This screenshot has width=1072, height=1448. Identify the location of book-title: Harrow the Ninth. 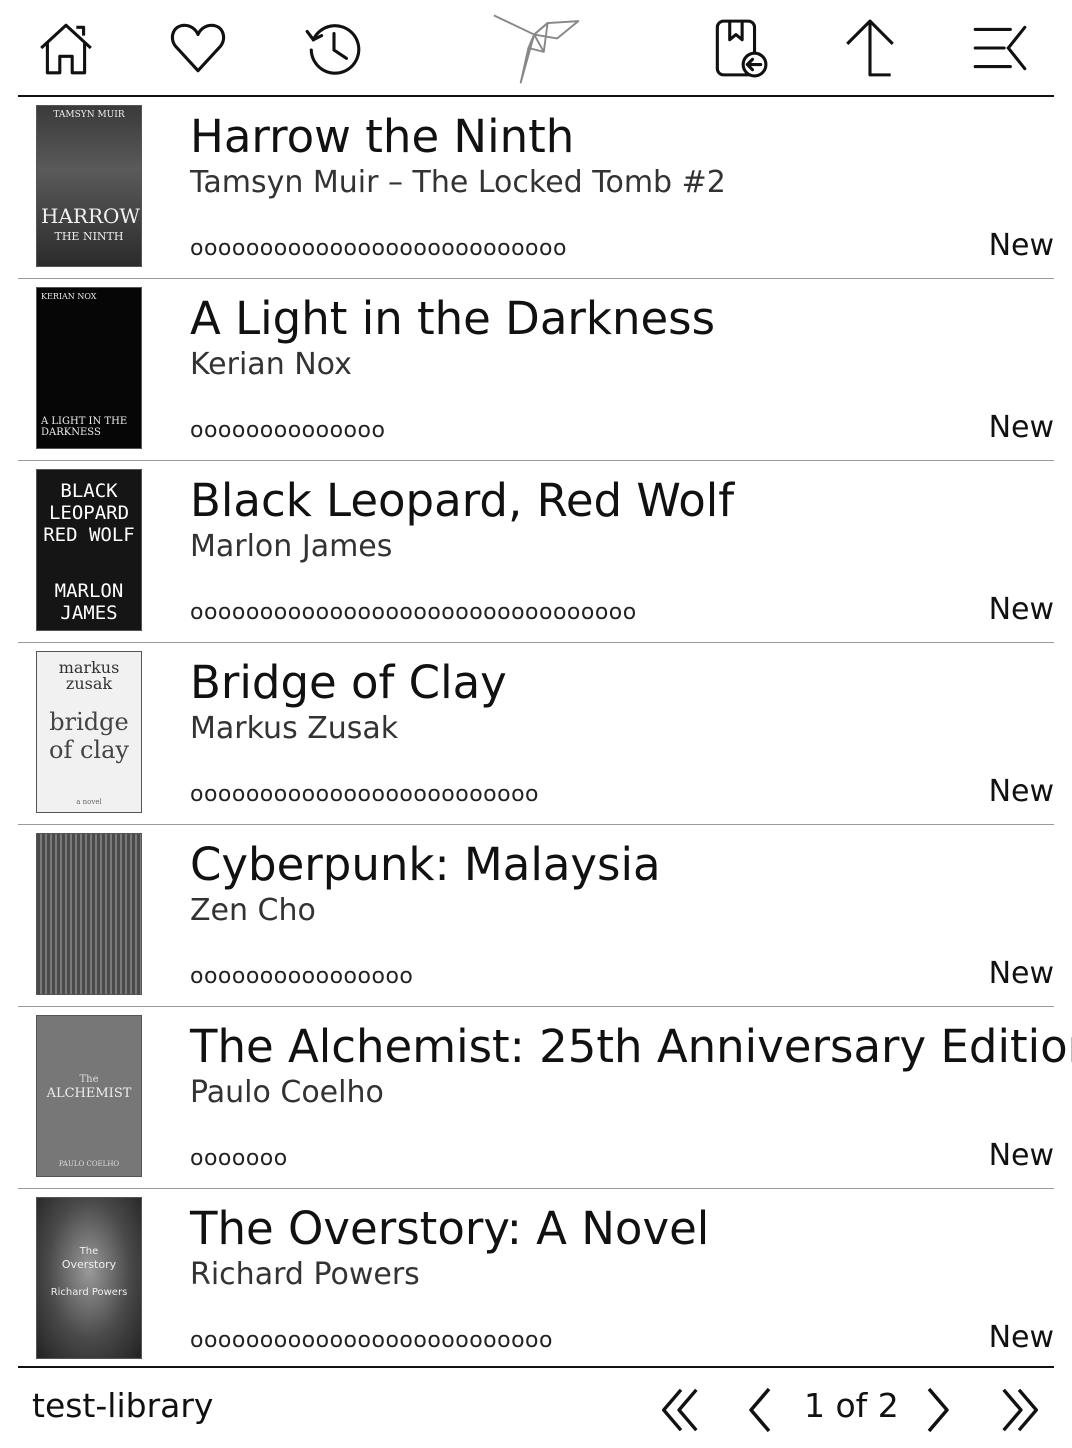
(382, 136).